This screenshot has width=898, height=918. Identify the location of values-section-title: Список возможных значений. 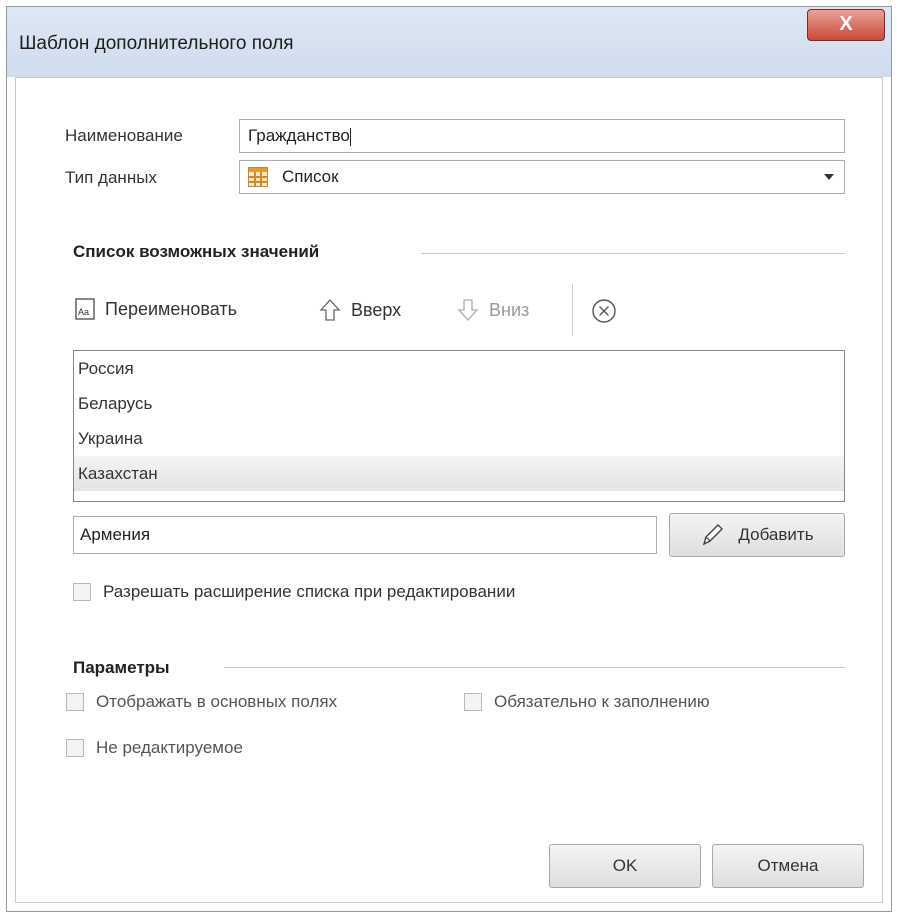
(196, 251).